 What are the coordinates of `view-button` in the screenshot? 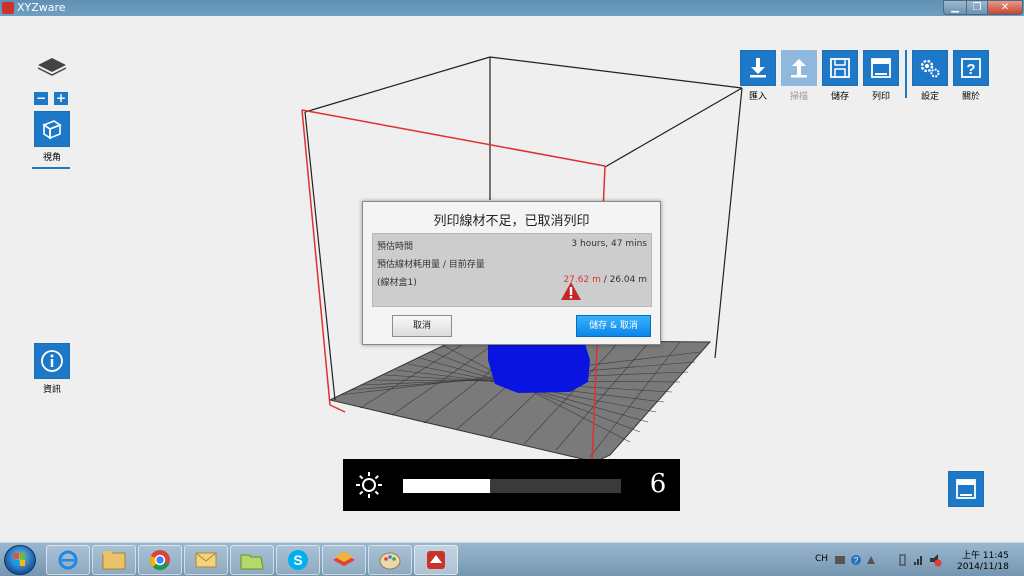 It's located at (52, 129).